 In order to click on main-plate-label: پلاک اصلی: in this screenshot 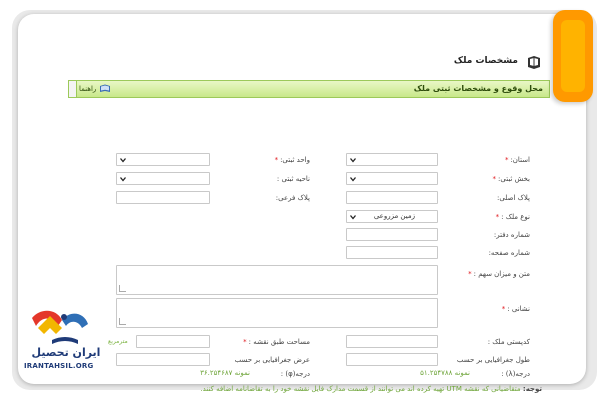, I will do `click(513, 198)`.